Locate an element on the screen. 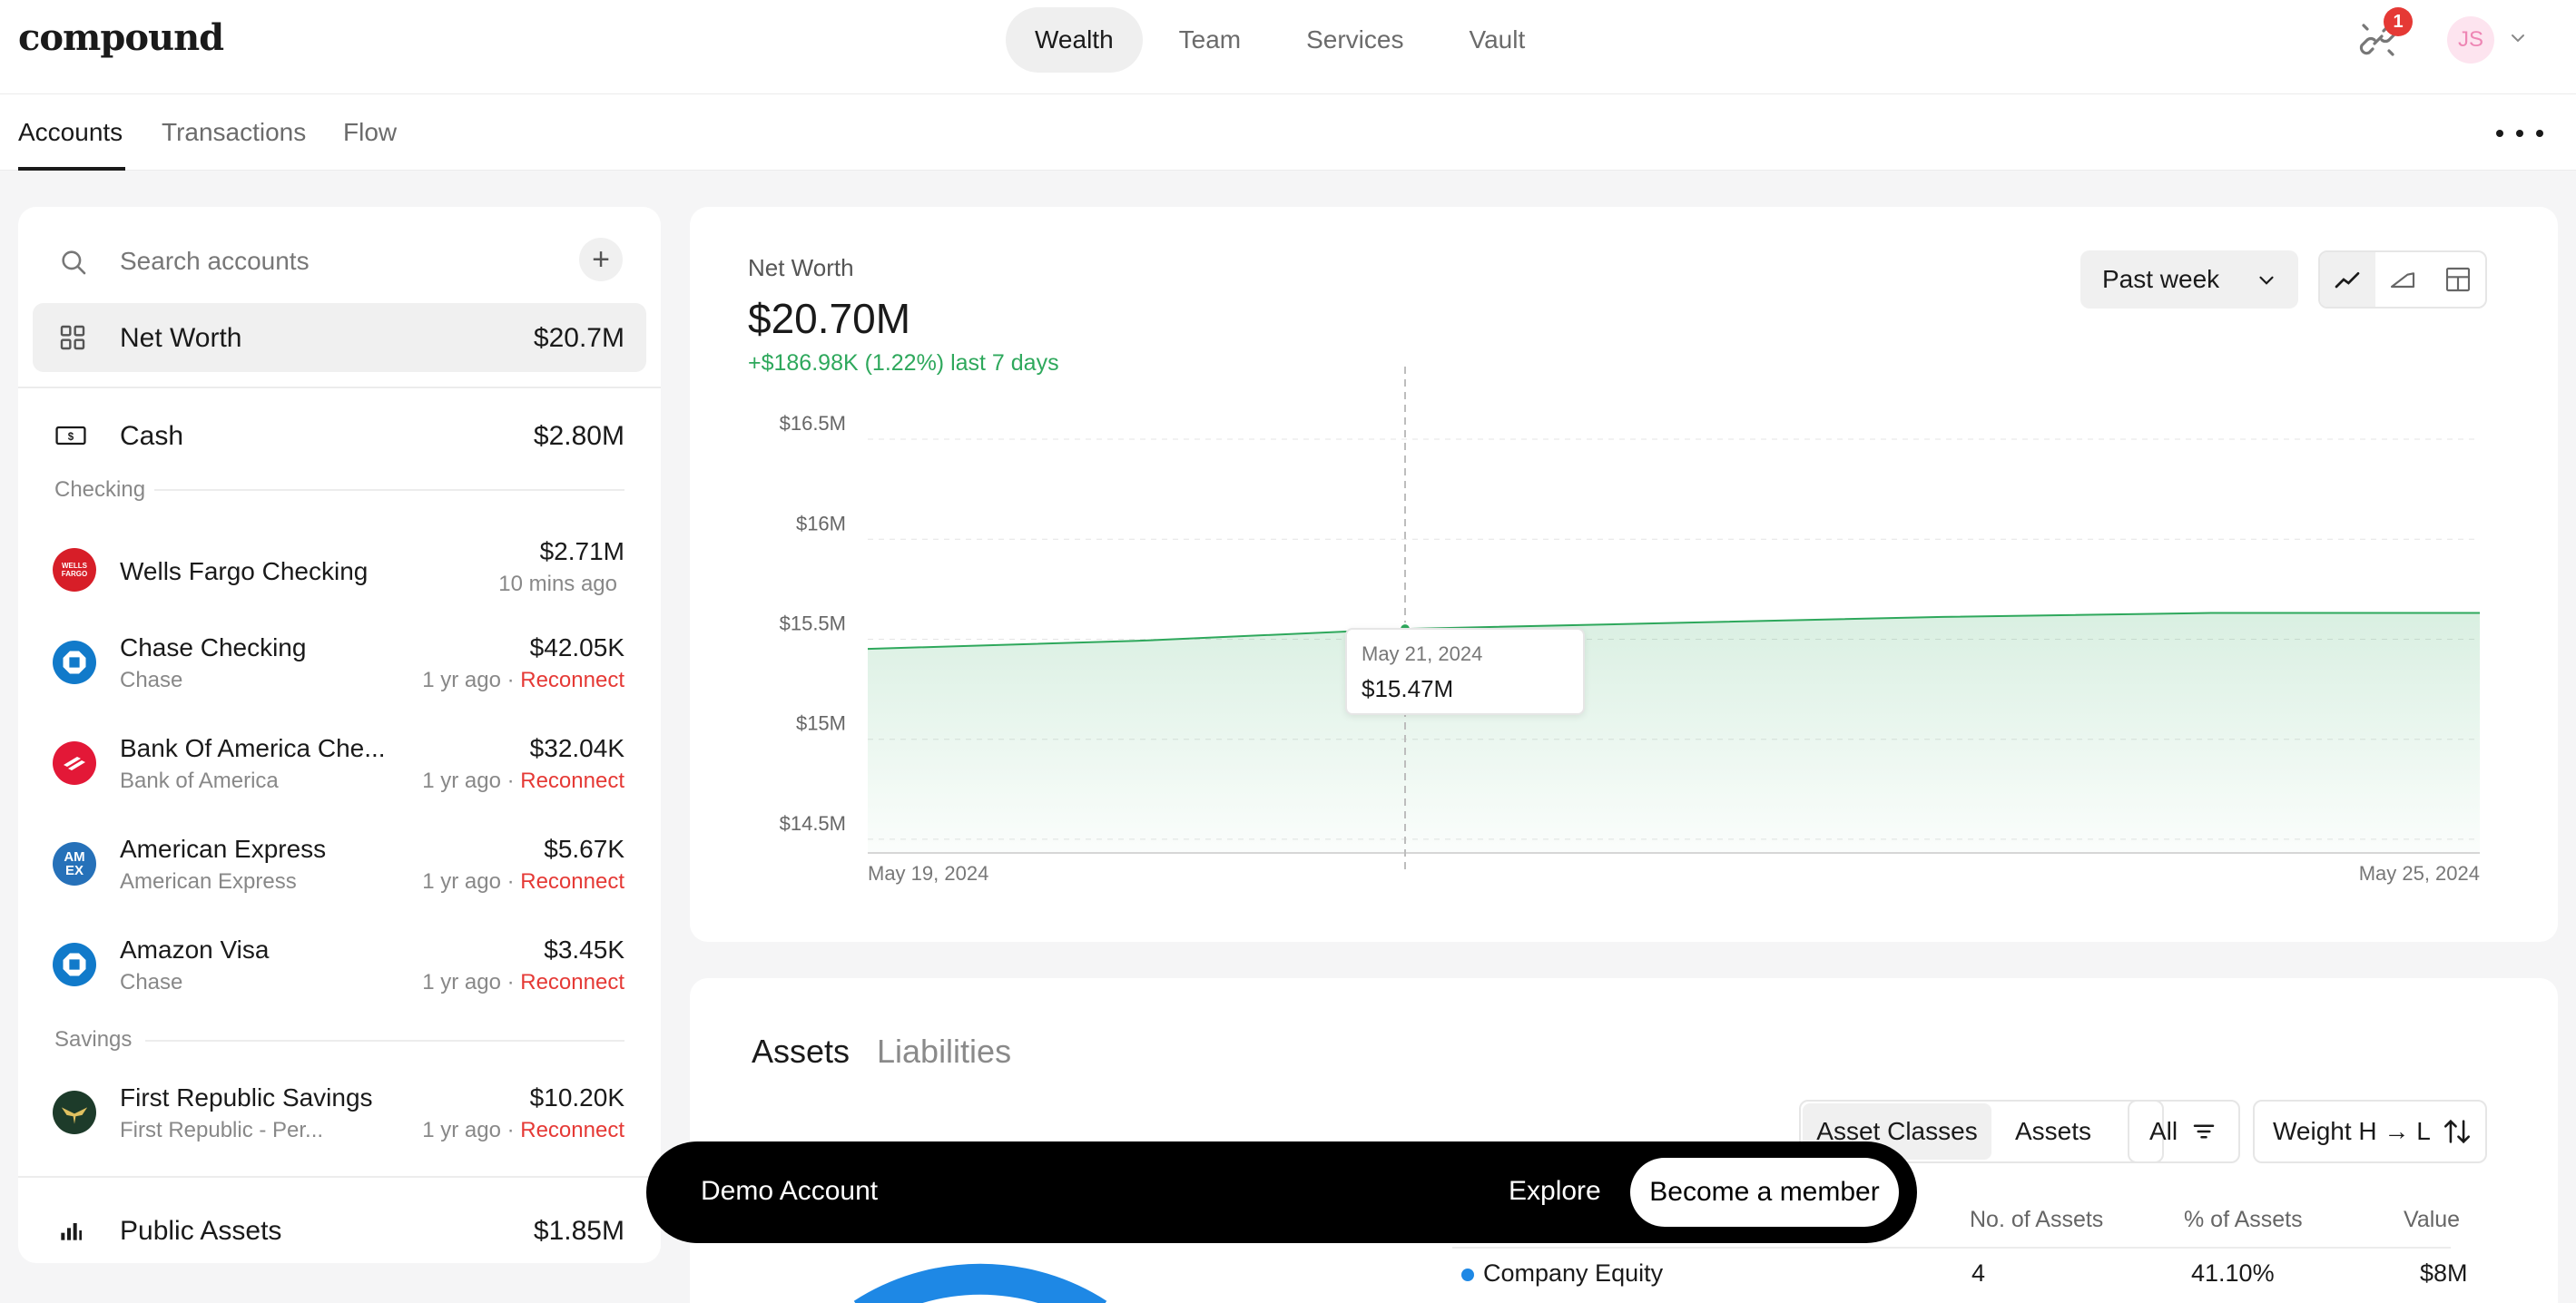  nav-services: Services is located at coordinates (1354, 40).